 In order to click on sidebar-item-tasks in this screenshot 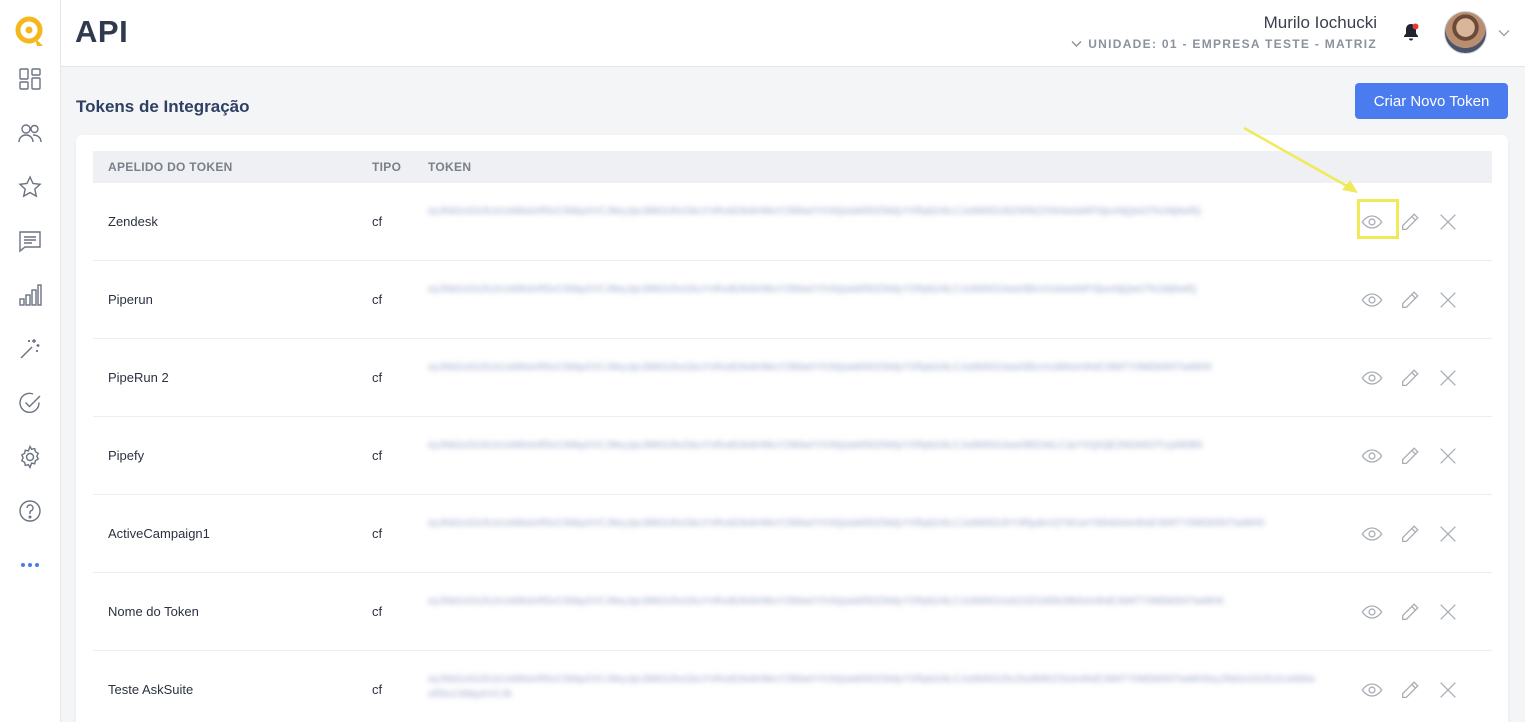, I will do `click(30, 403)`.